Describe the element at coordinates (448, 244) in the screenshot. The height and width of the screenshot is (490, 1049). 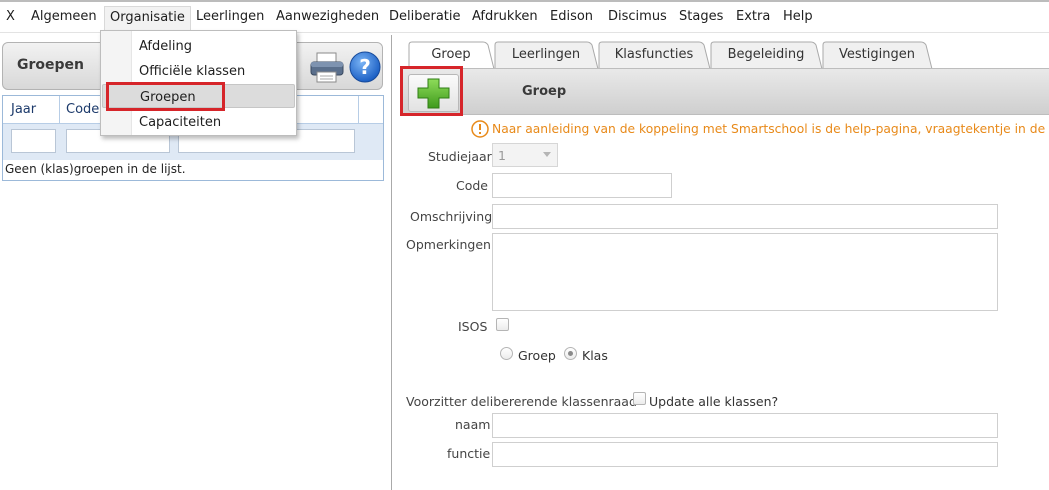
I see `opmerkingen-label: Opmerkingen` at that location.